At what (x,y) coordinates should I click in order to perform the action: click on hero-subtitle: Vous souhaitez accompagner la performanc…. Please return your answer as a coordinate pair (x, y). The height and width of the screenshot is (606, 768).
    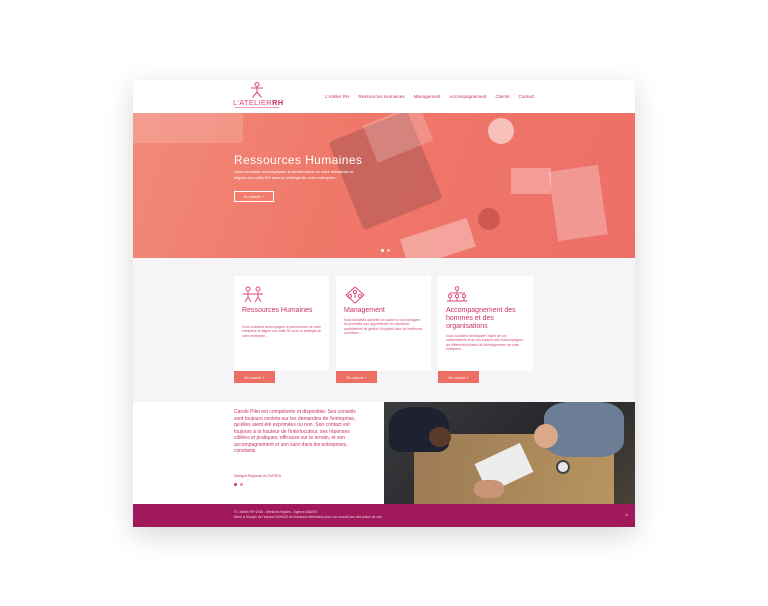
    Looking at the image, I should click on (294, 174).